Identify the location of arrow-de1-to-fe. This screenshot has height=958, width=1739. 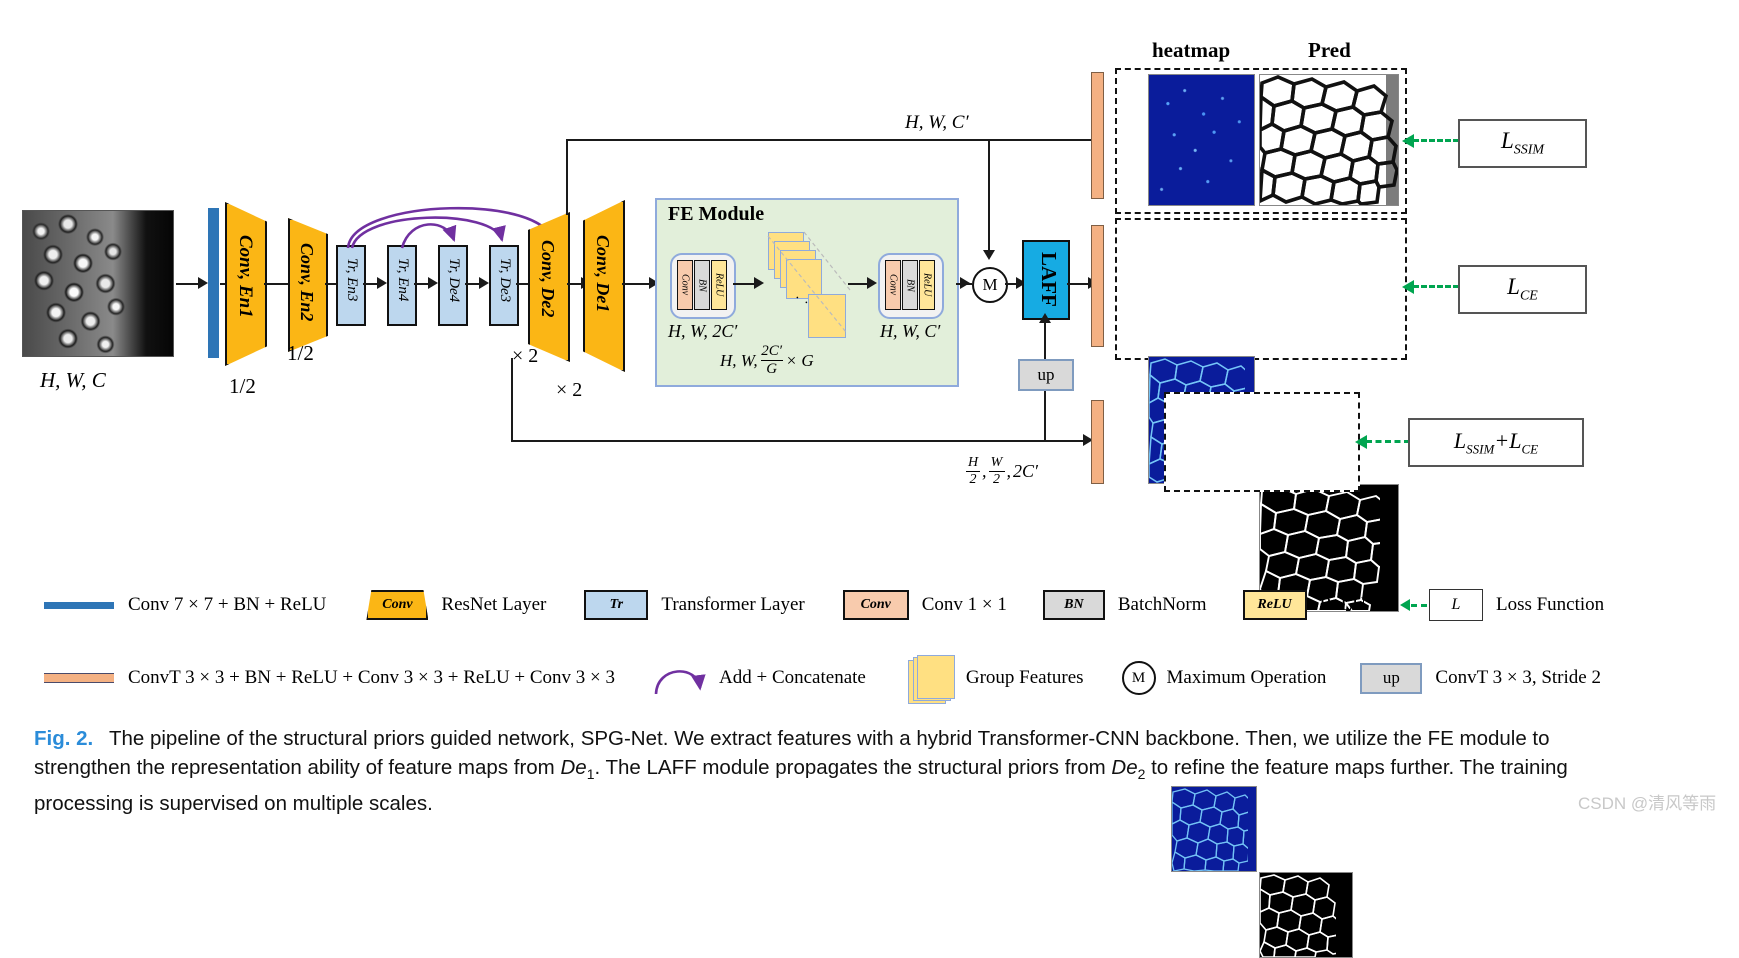
(637, 284).